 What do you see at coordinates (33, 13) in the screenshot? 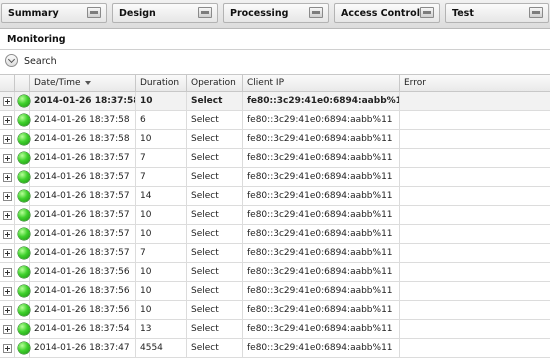
I see `tab-summary-label: Summary` at bounding box center [33, 13].